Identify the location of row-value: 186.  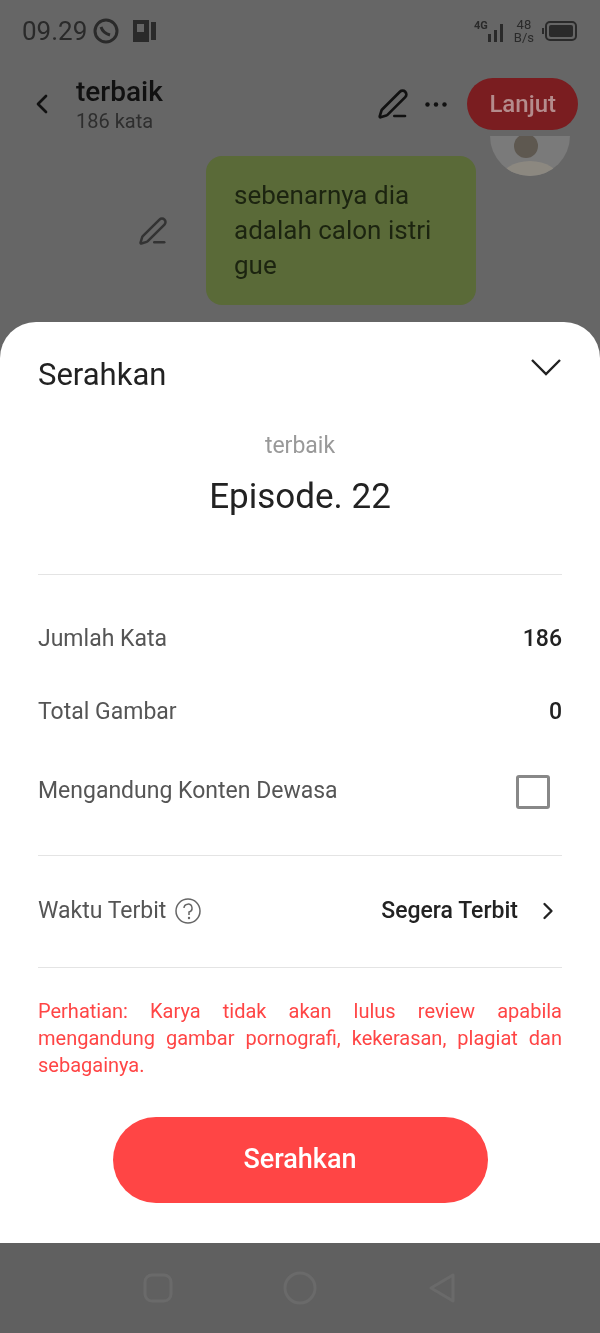
(542, 638).